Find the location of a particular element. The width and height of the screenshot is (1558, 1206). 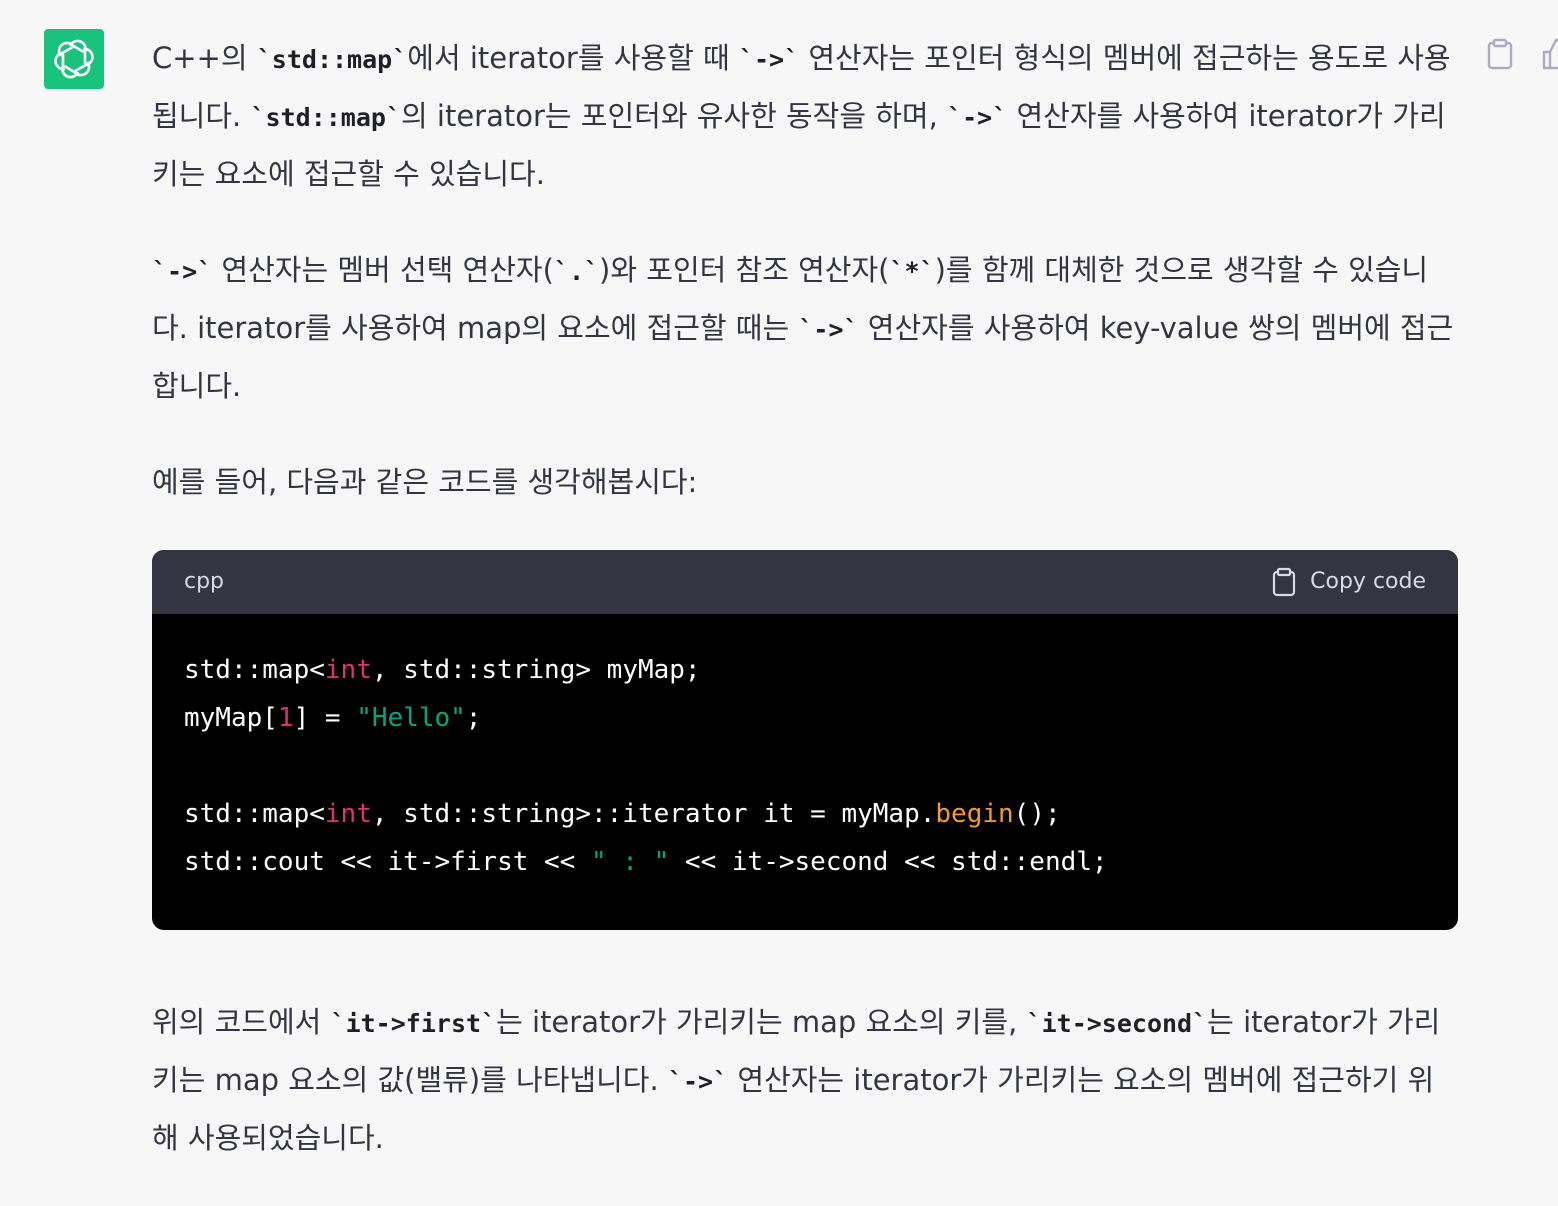

thumbs-up-button is located at coordinates (1548, 54).